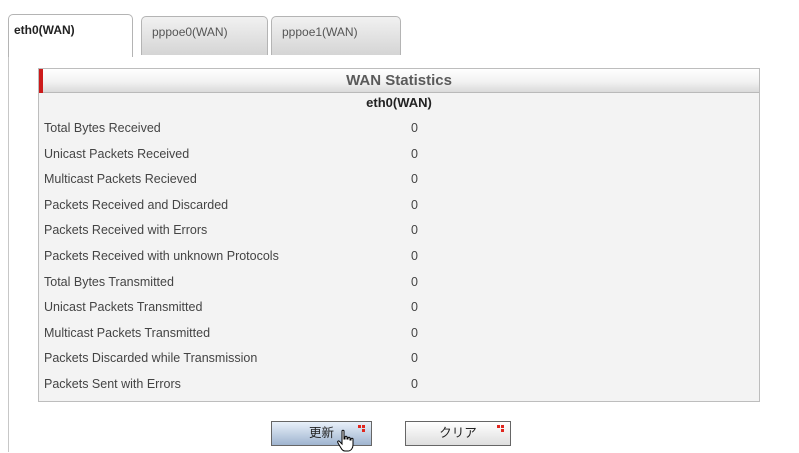 The height and width of the screenshot is (453, 799). What do you see at coordinates (399, 102) in the screenshot?
I see `interface-name: eth0(WAN)` at bounding box center [399, 102].